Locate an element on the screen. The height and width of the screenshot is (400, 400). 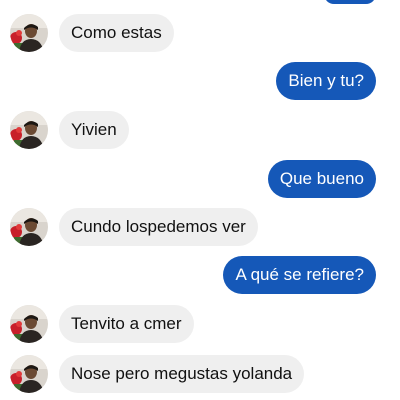
message-bubble-outgoing-partial is located at coordinates (350, 2).